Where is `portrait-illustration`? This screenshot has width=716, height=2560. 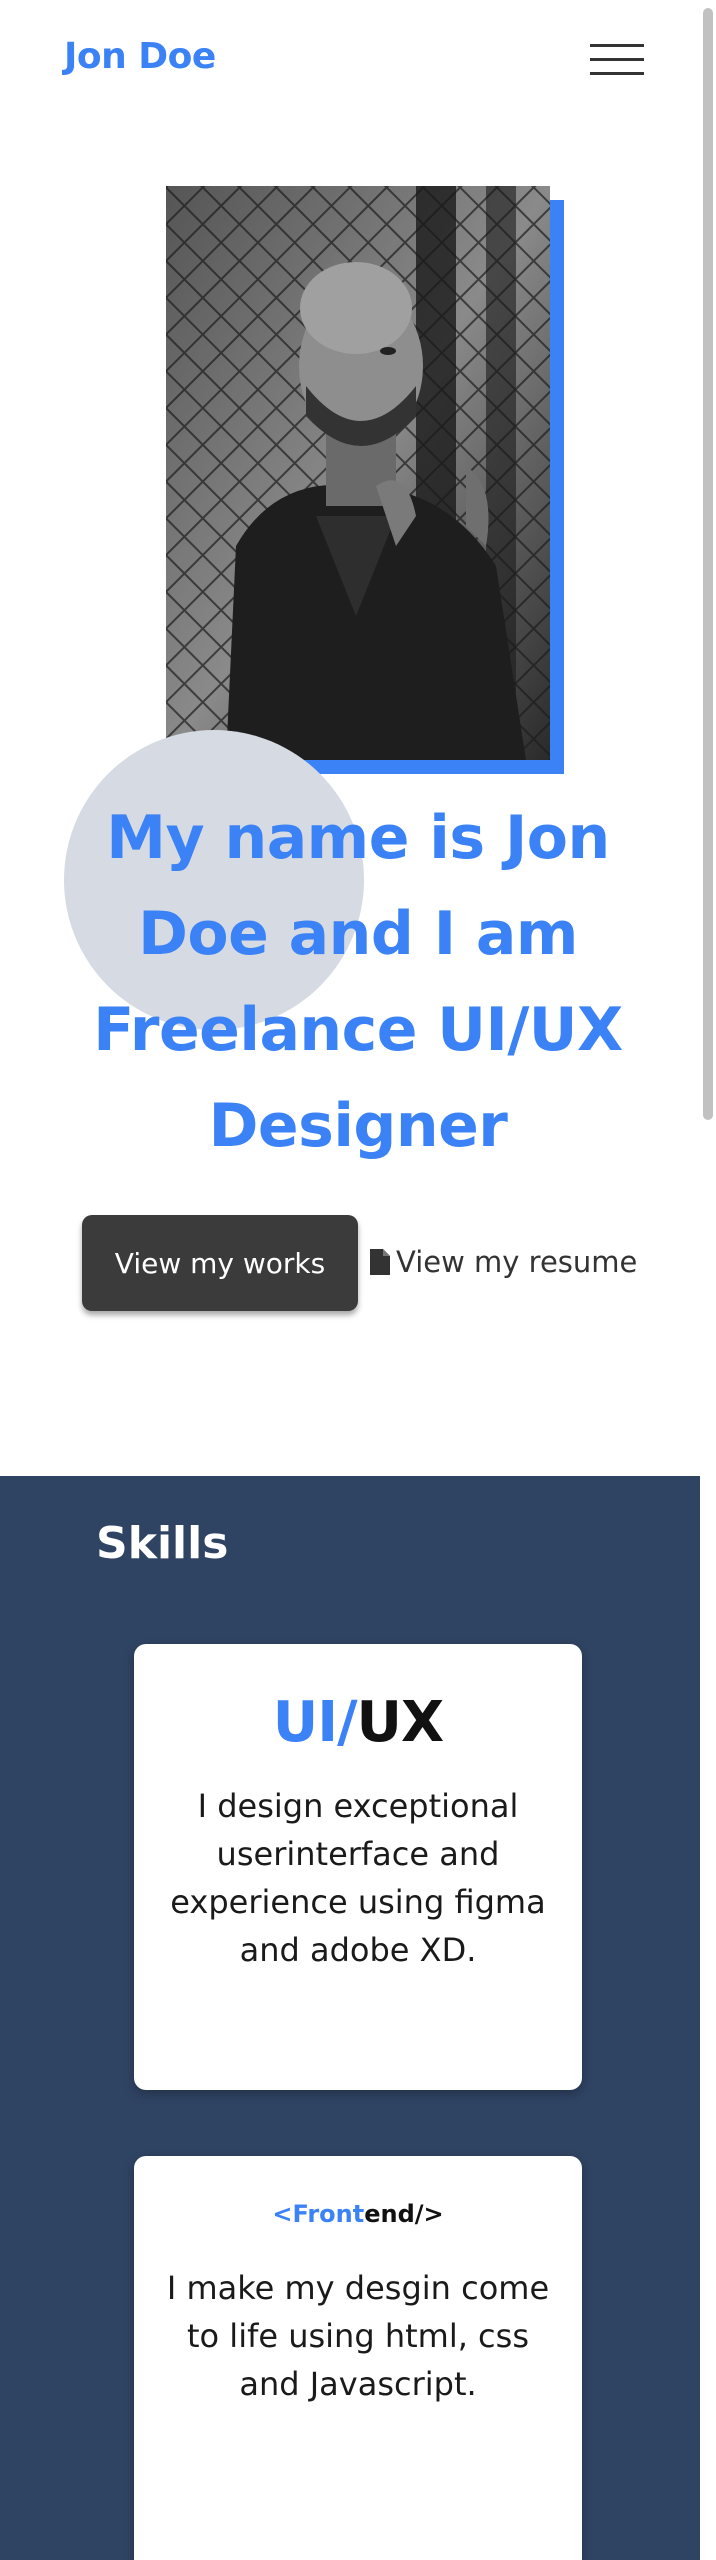 portrait-illustration is located at coordinates (358, 473).